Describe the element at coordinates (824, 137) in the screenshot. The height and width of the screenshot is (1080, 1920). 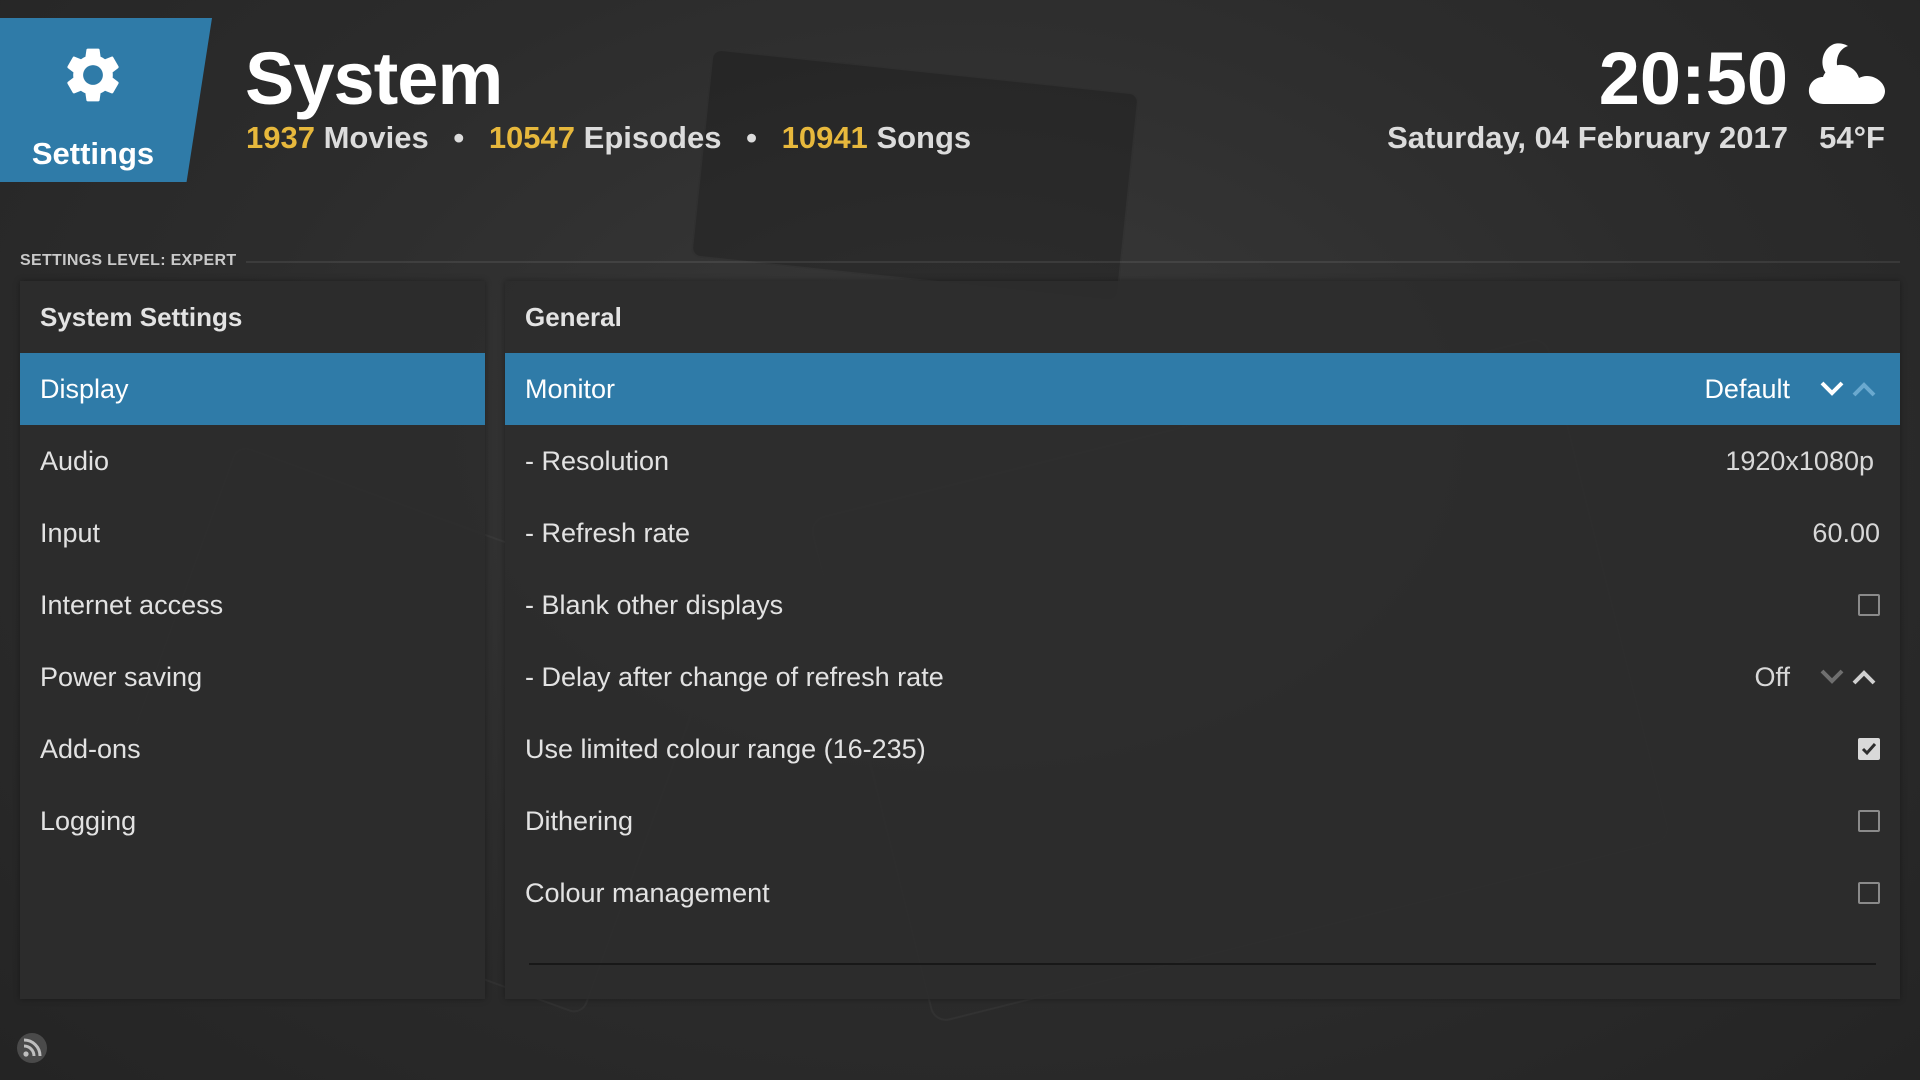
I see `songs-count: 10941` at that location.